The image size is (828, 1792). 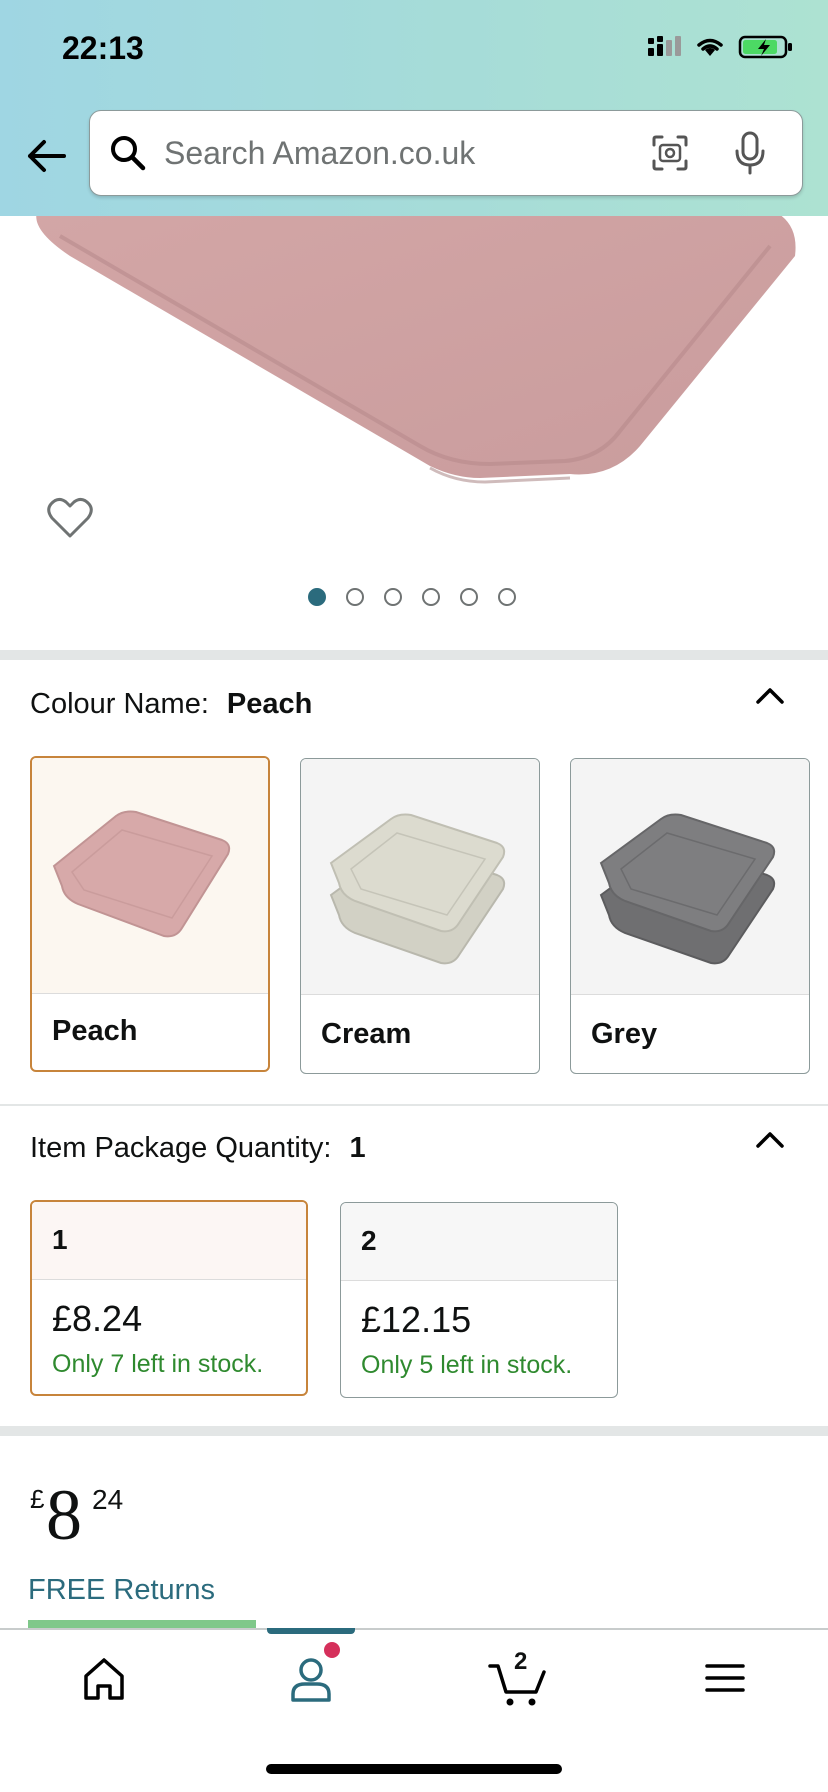 What do you see at coordinates (710, 47) in the screenshot?
I see `wifi-icon` at bounding box center [710, 47].